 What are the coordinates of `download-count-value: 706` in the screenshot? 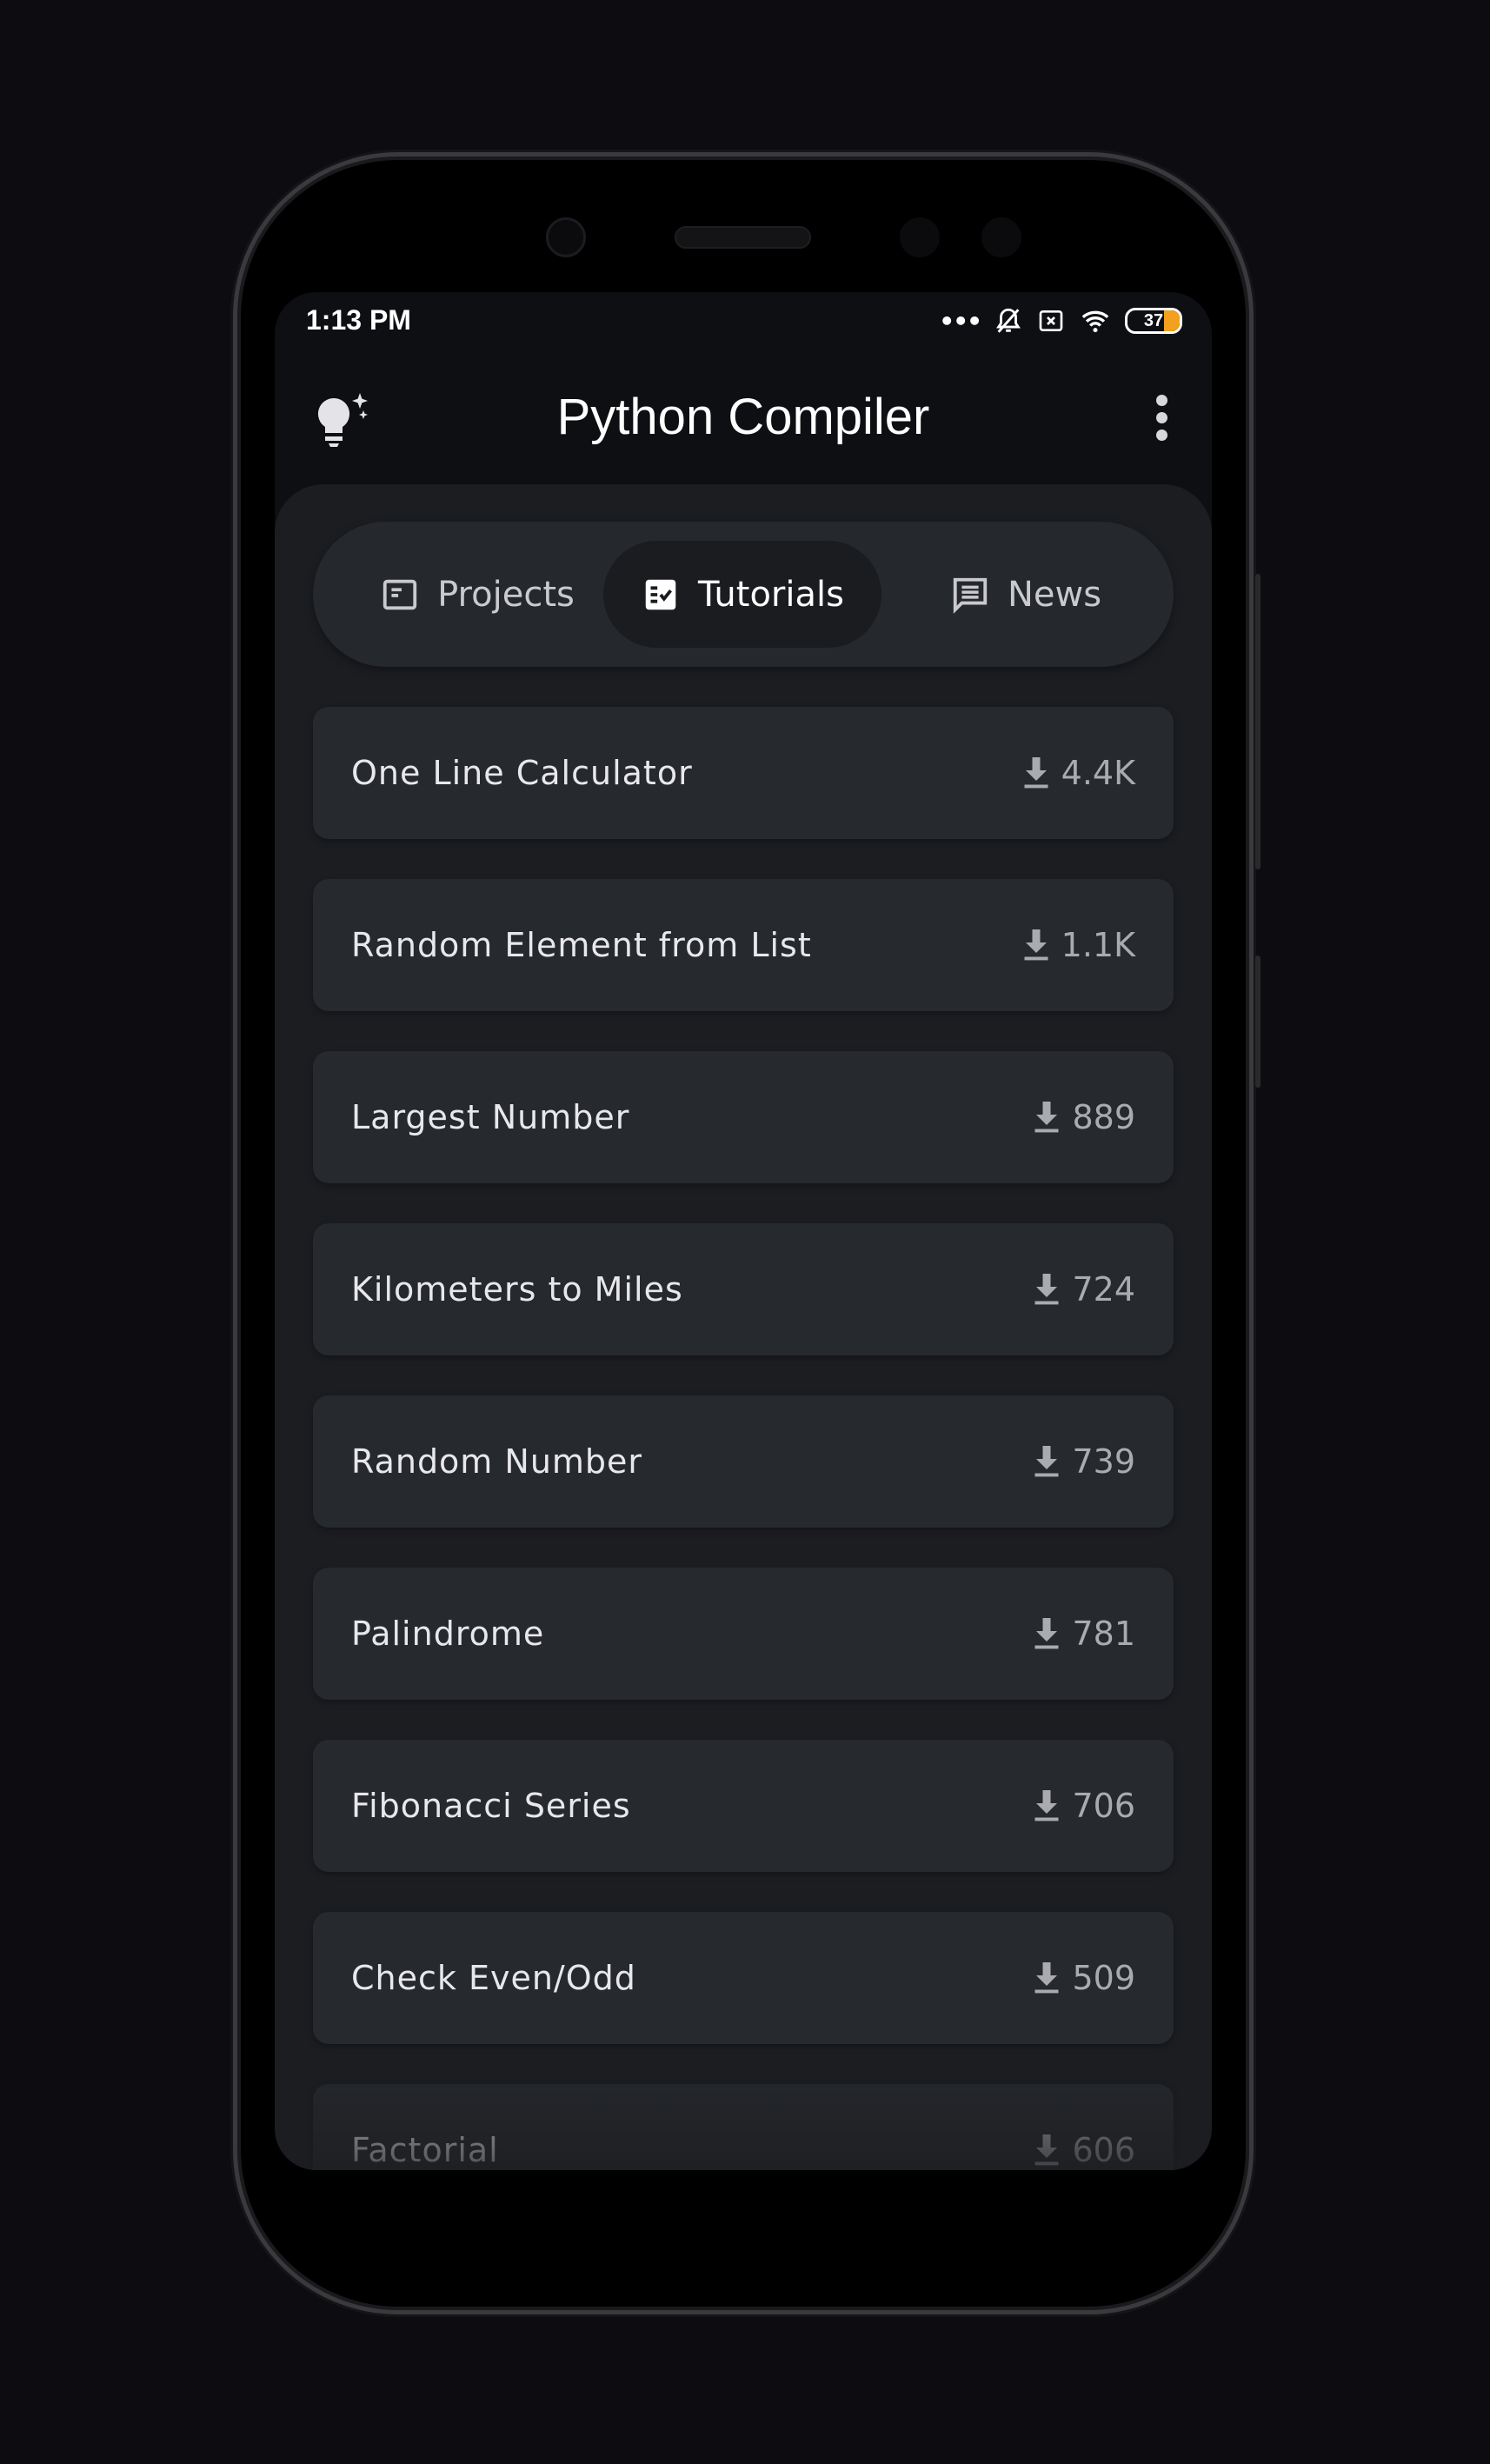 It's located at (1103, 1806).